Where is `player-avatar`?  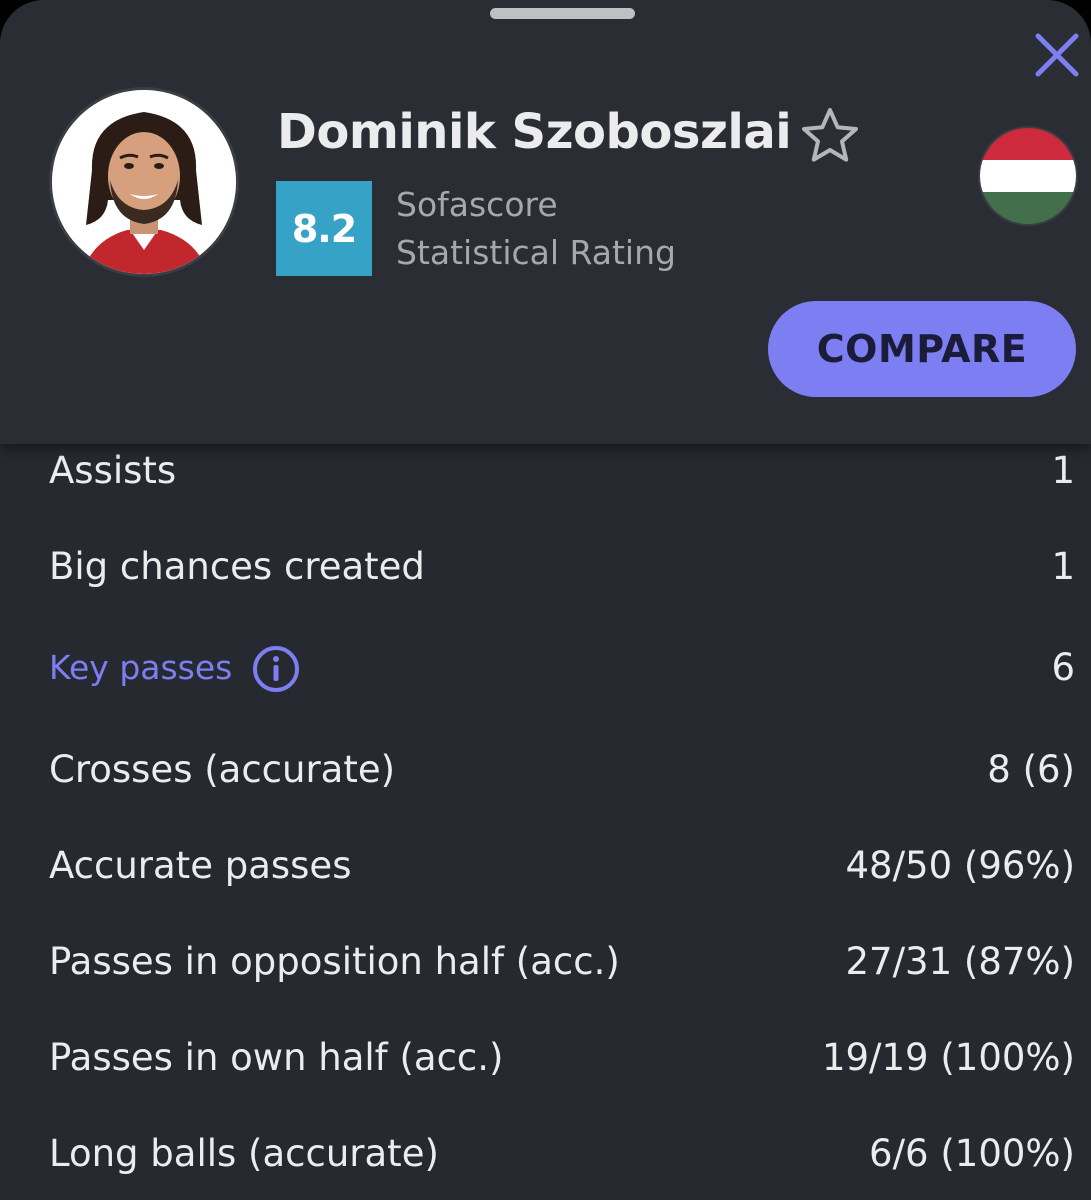
player-avatar is located at coordinates (144, 182).